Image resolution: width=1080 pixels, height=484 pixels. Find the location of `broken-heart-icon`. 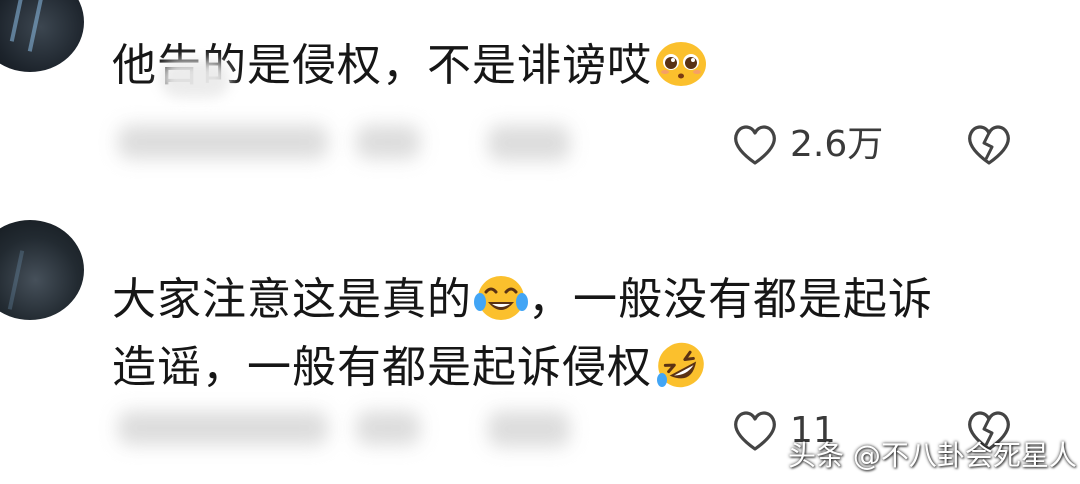

broken-heart-icon is located at coordinates (989, 144).